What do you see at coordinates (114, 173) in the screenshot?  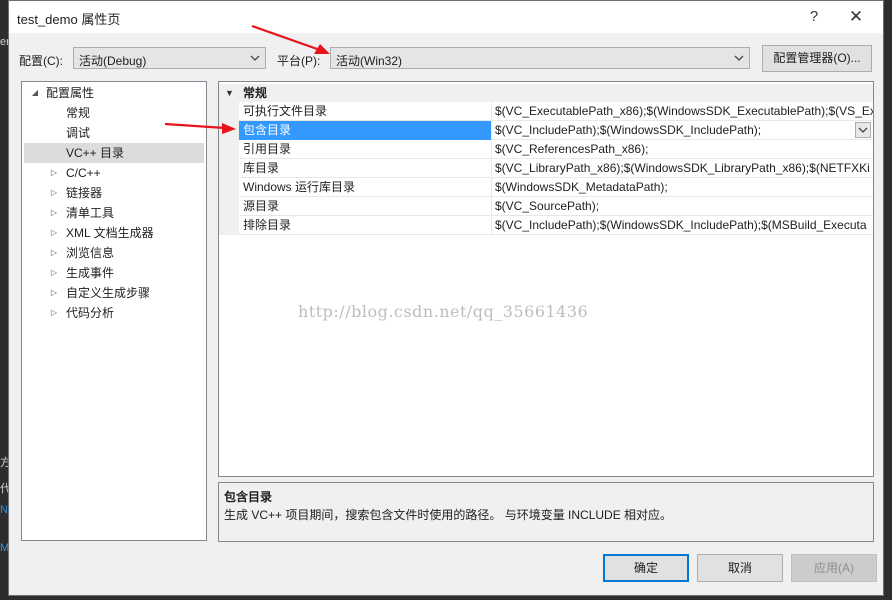 I see `tree-item-c-cpp: ▷ C/C++` at bounding box center [114, 173].